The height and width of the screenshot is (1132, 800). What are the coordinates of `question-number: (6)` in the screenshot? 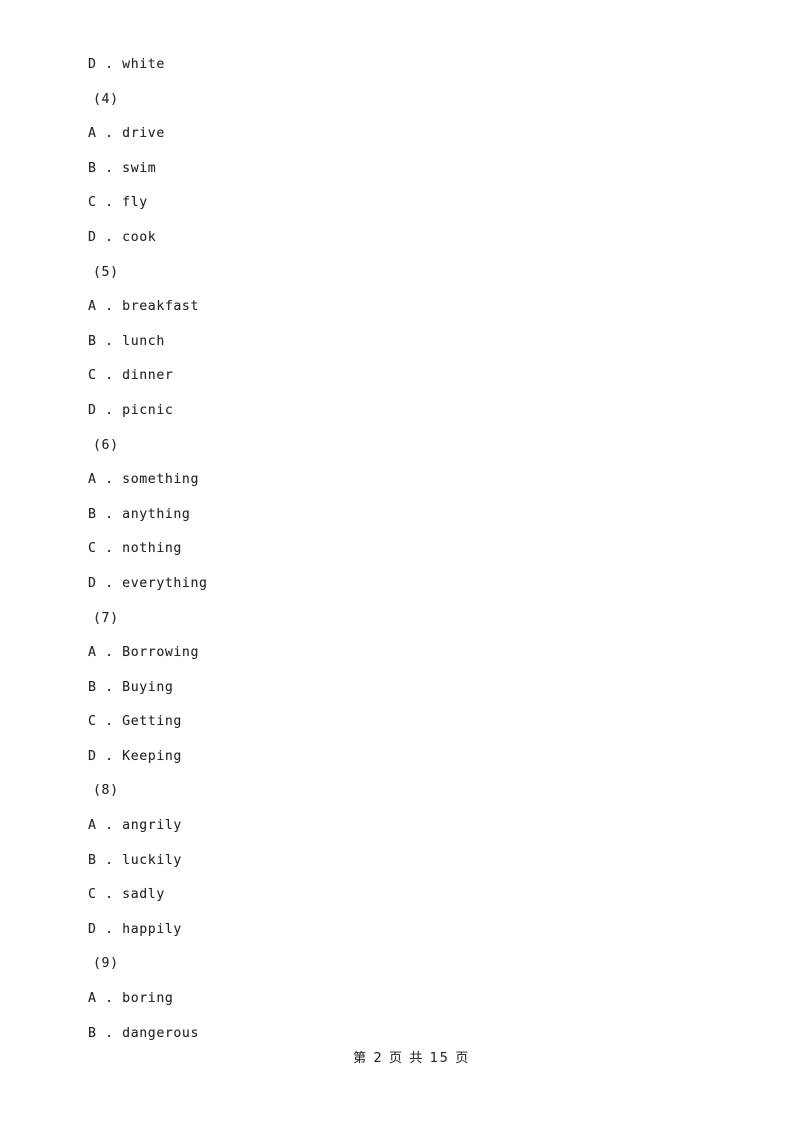 It's located at (106, 445).